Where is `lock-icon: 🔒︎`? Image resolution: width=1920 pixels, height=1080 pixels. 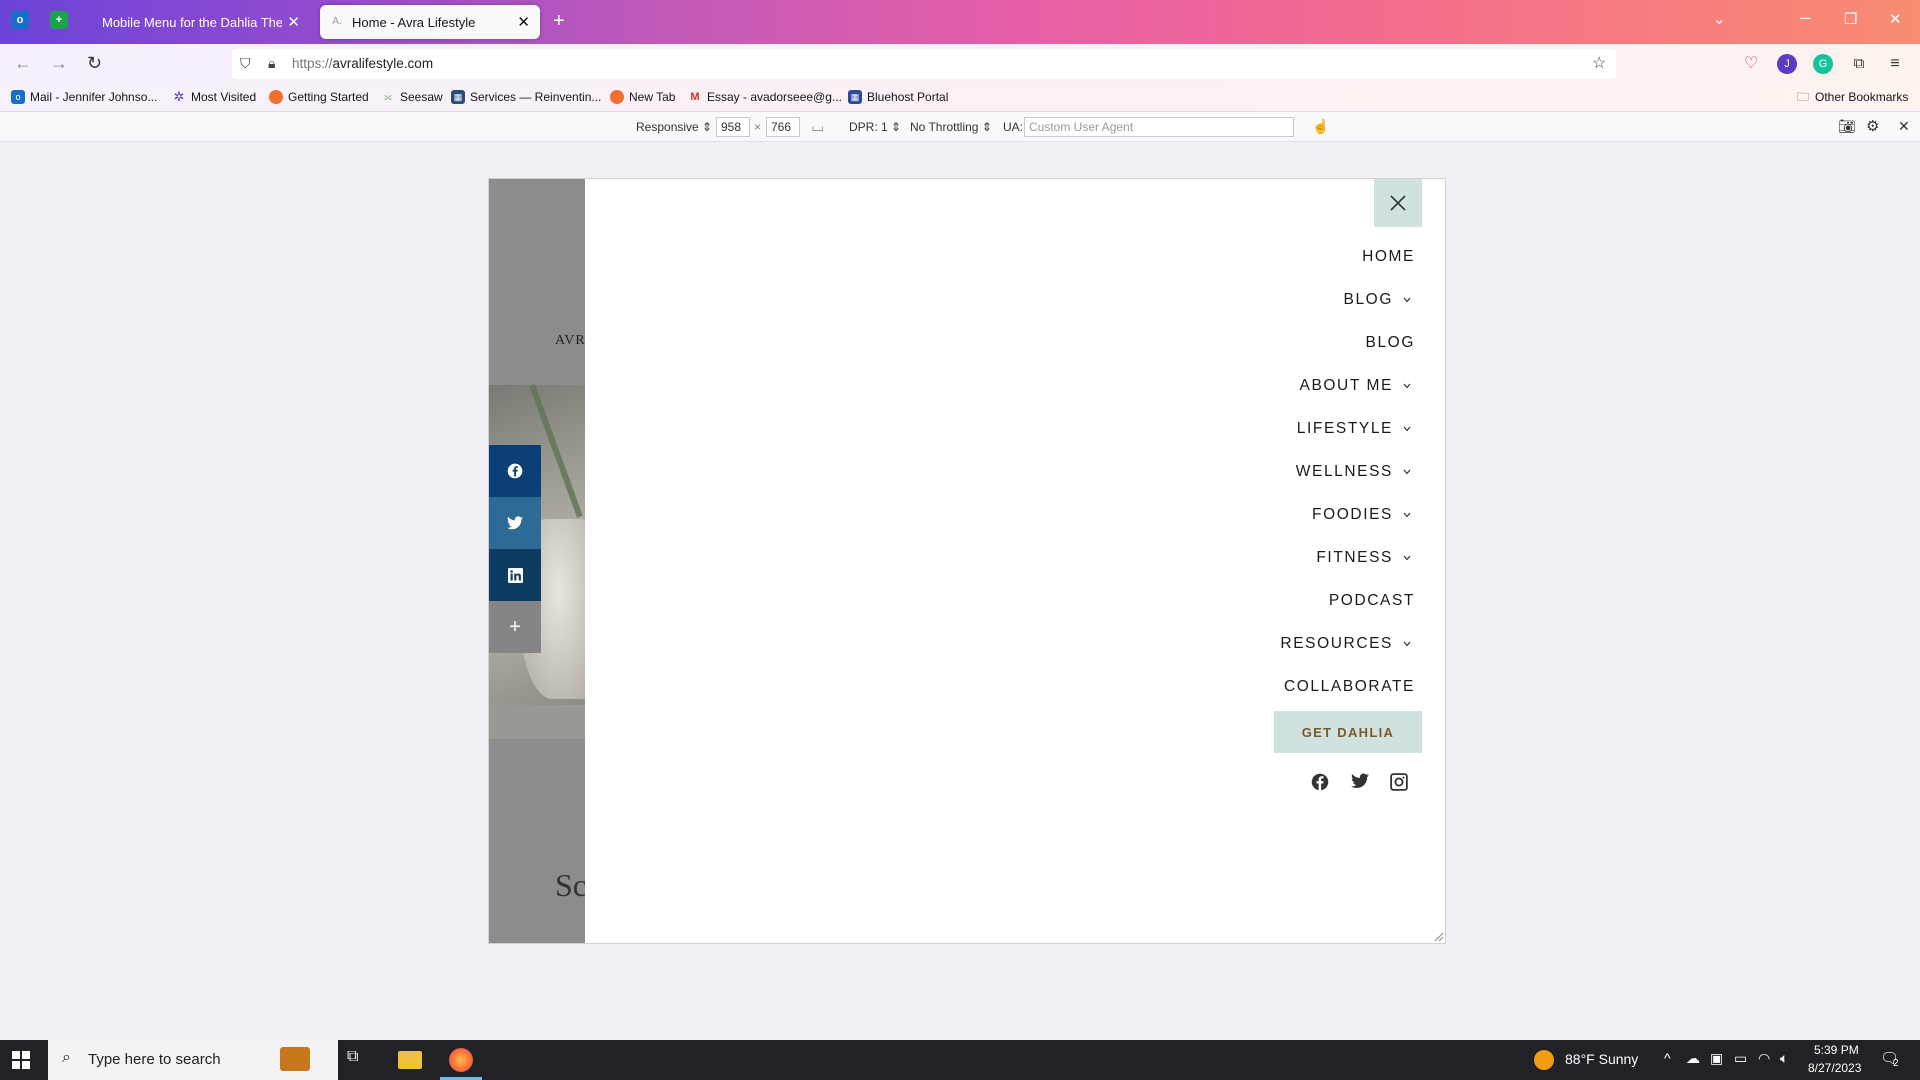
lock-icon: 🔒︎ is located at coordinates (271, 63).